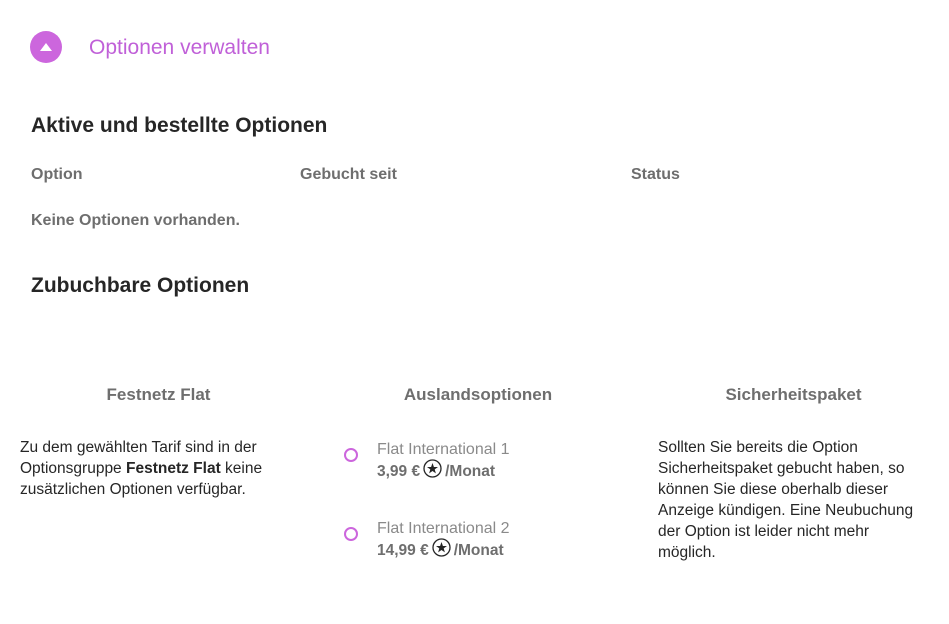 This screenshot has width=949, height=624. I want to click on option-name: Flat International 1, so click(443, 449).